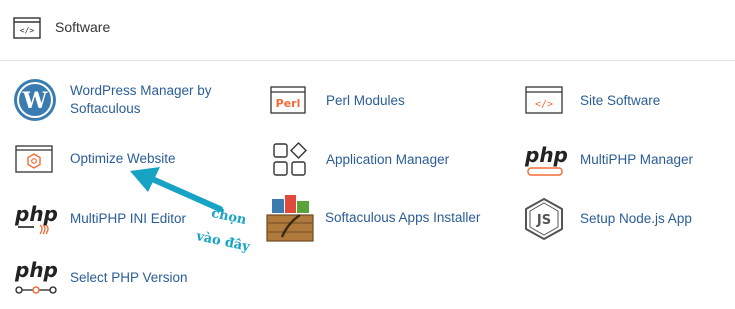 This screenshot has width=735, height=309. I want to click on svg-text: W, so click(35, 101).